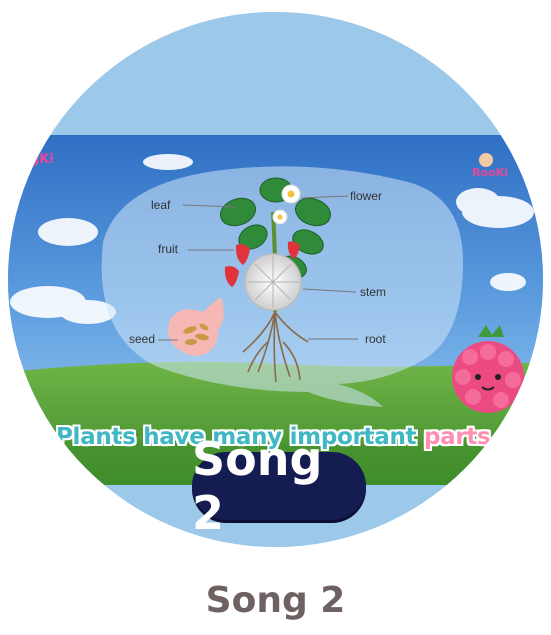 The image size is (551, 635). I want to click on mascot-icon, so click(486, 160).